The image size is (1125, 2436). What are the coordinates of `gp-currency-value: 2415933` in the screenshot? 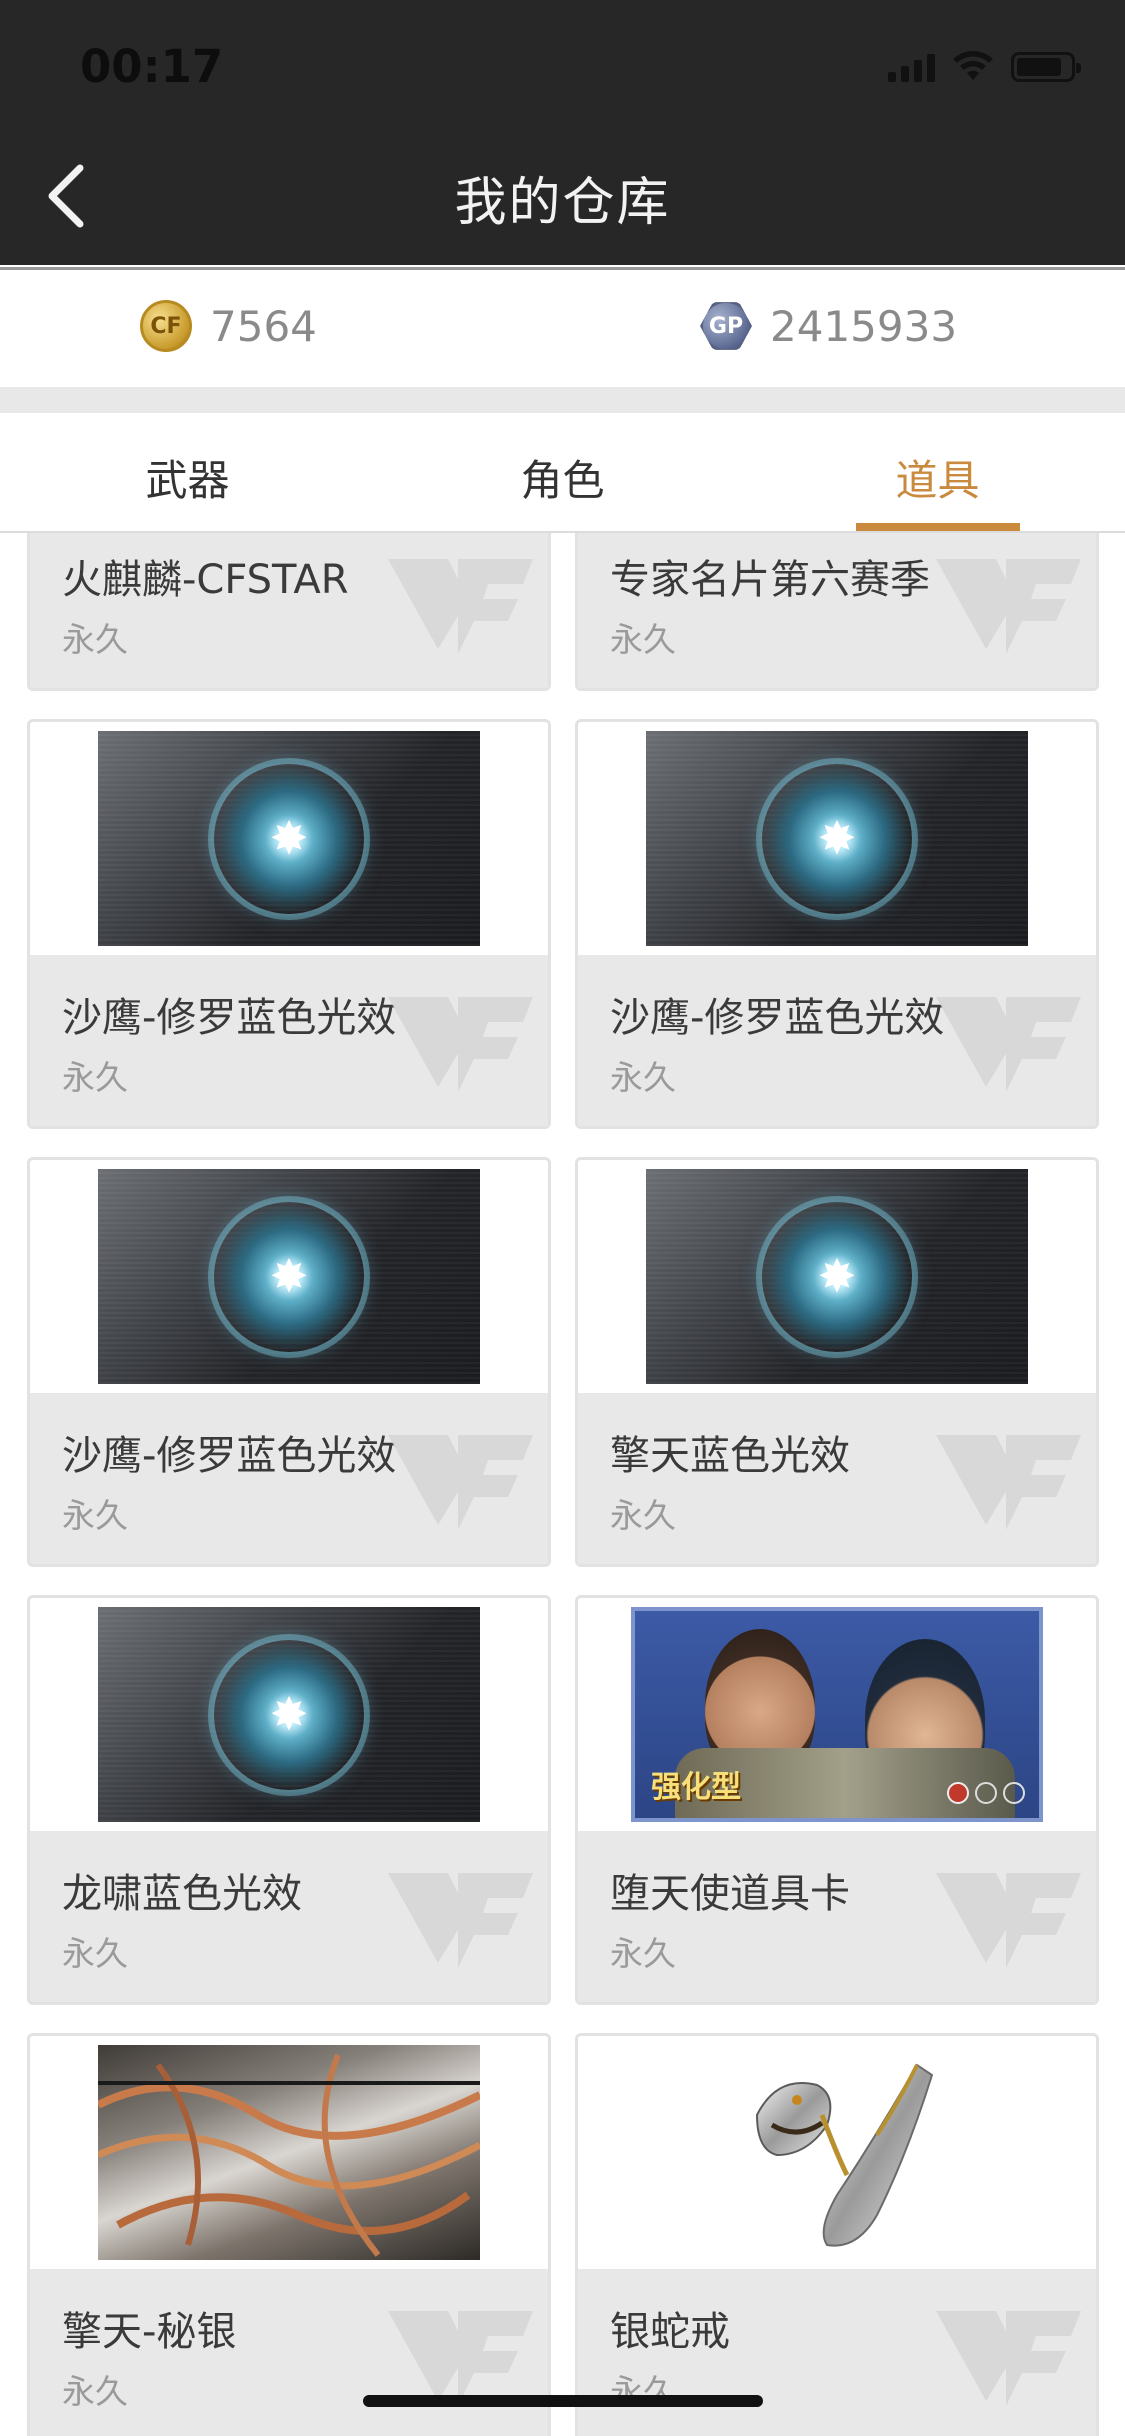 It's located at (864, 326).